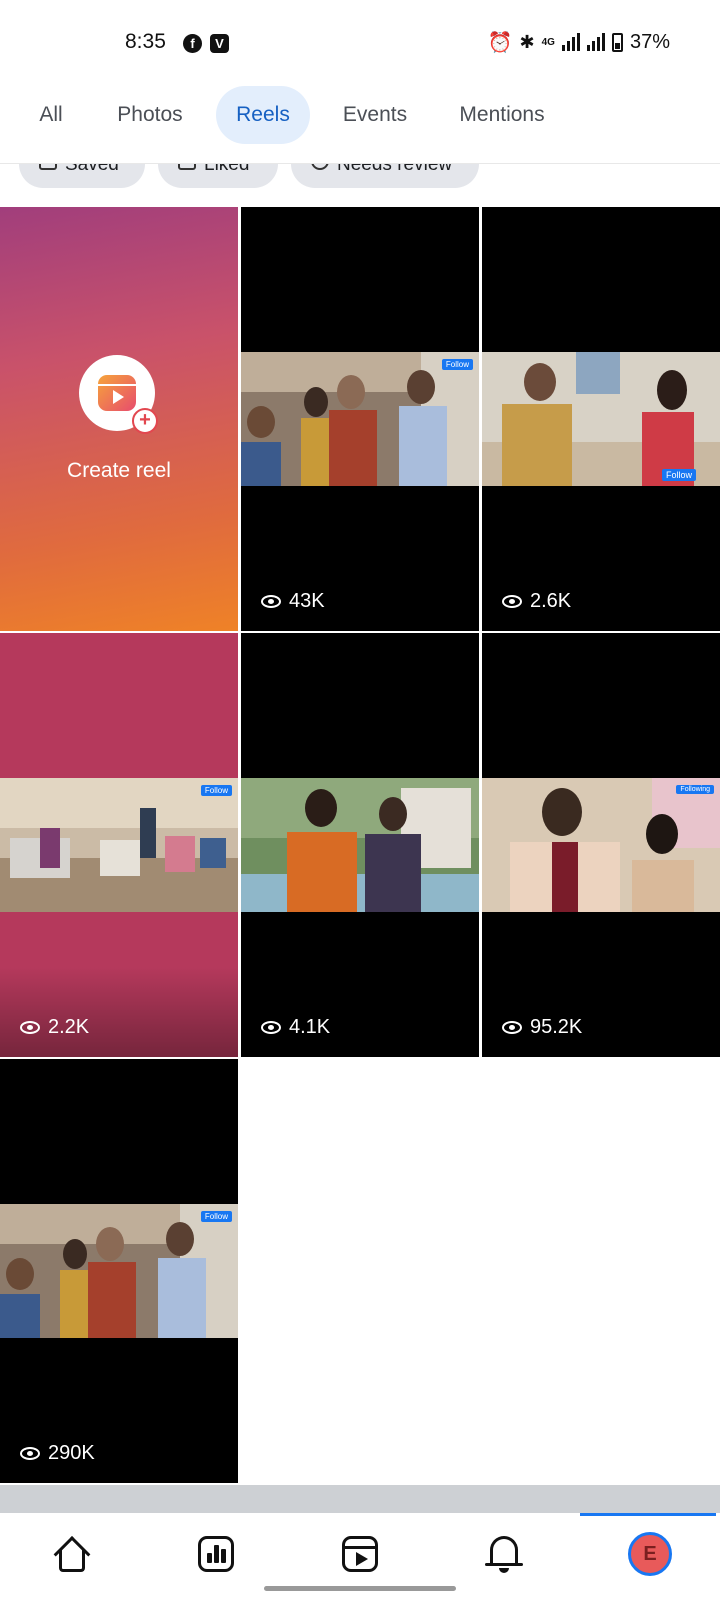  I want to click on nav-dashboard, so click(216, 1554).